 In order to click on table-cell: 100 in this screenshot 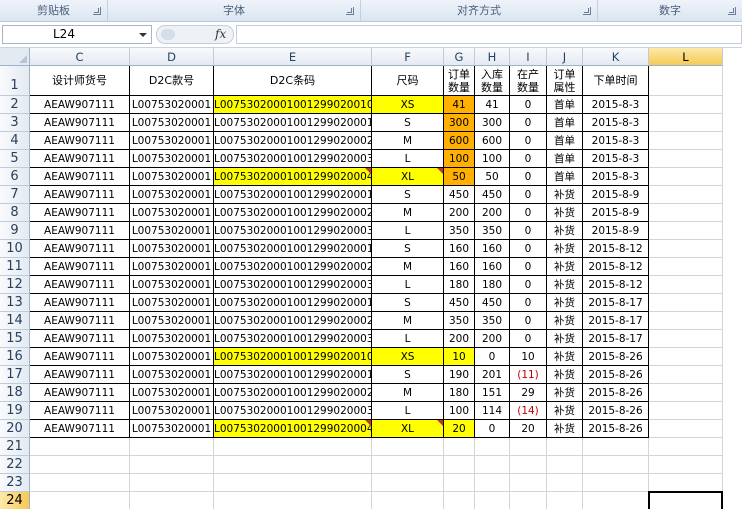, I will do `click(459, 159)`.